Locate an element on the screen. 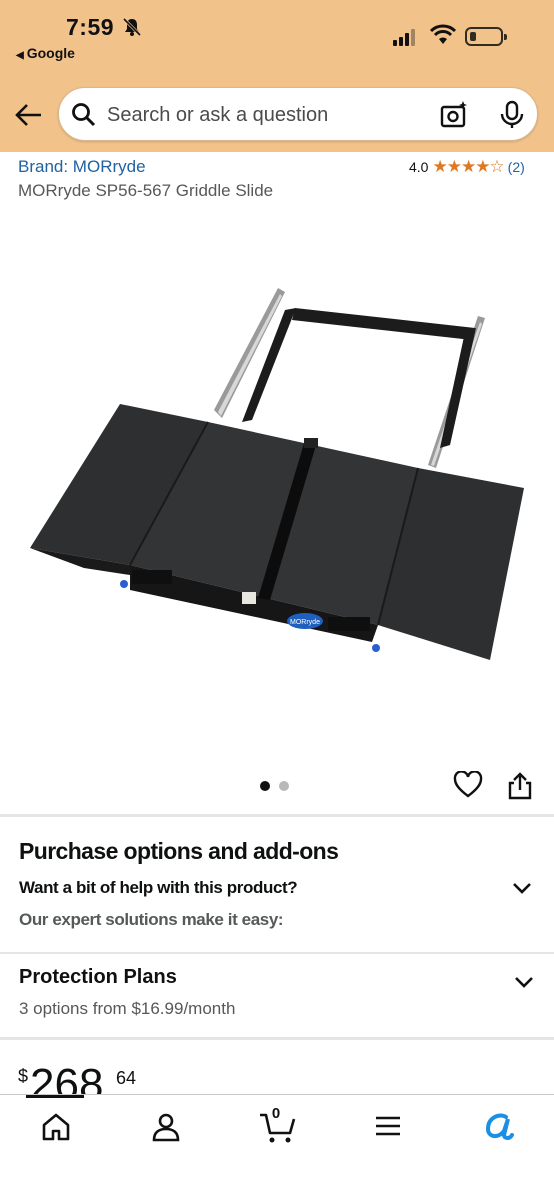 The height and width of the screenshot is (1200, 554). share-icon is located at coordinates (520, 786).